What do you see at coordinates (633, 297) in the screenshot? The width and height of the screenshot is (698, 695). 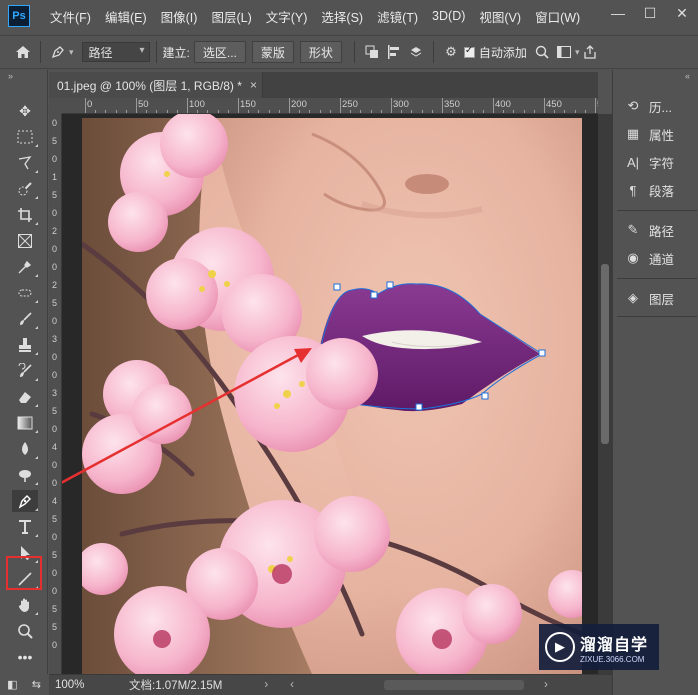 I see `layers-icon: ◈` at bounding box center [633, 297].